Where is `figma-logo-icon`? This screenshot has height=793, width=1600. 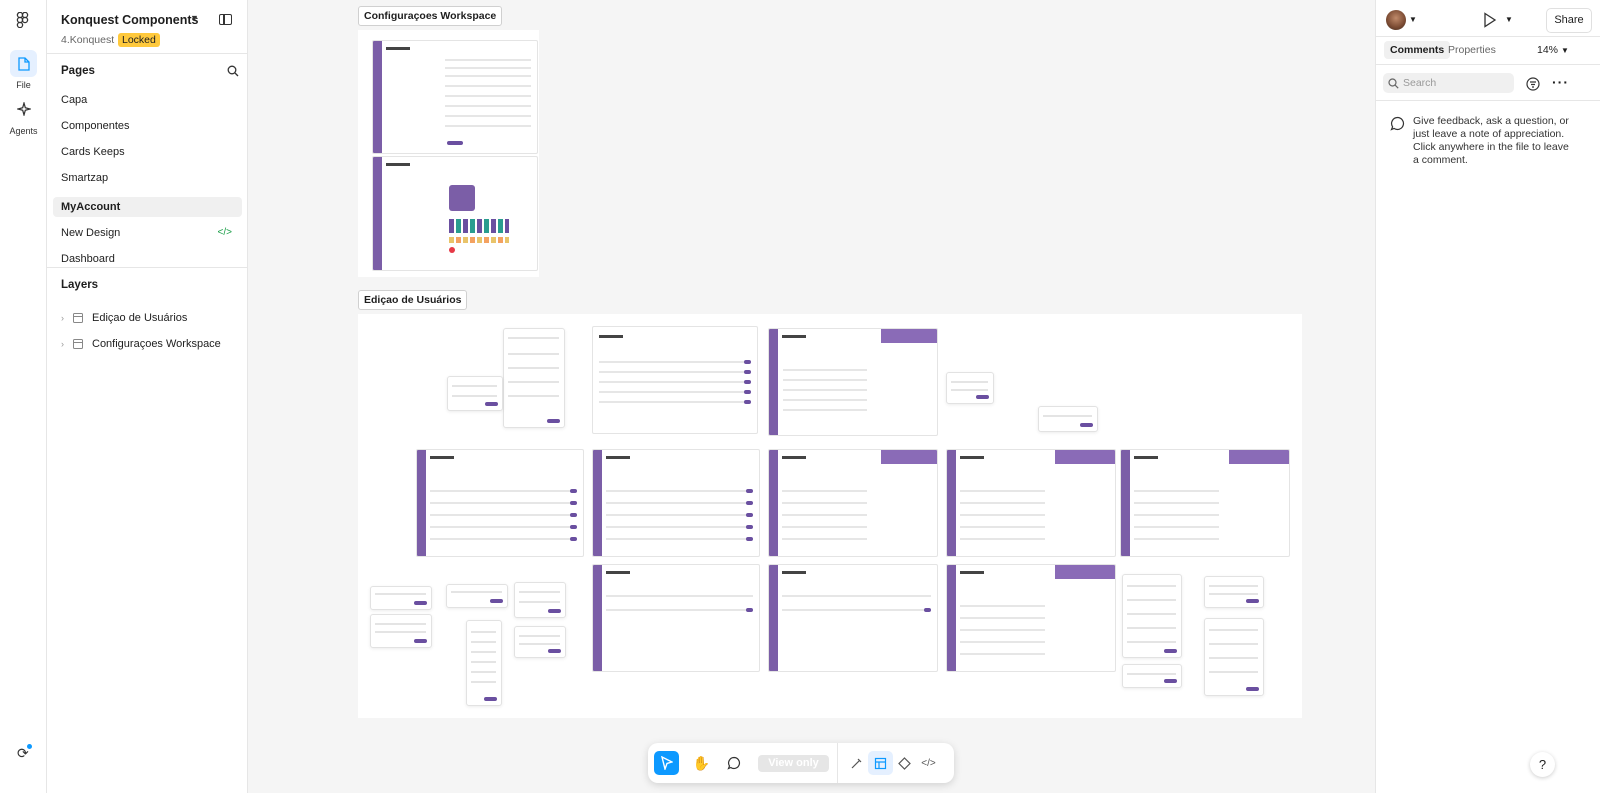 figma-logo-icon is located at coordinates (23, 20).